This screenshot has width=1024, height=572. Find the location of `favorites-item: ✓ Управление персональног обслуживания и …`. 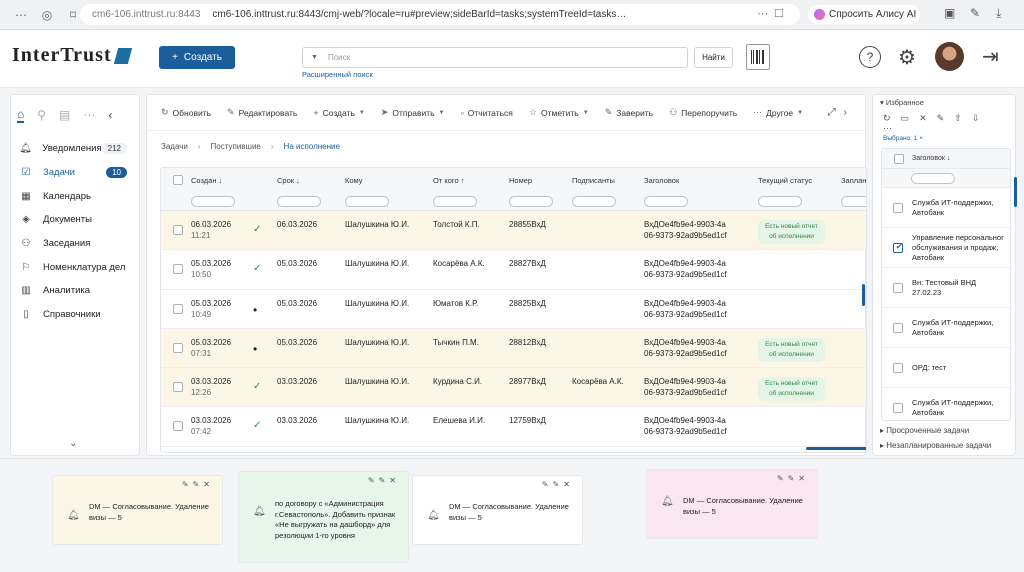

favorites-item: ✓ Управление персональног обслуживания и … is located at coordinates (946, 248).